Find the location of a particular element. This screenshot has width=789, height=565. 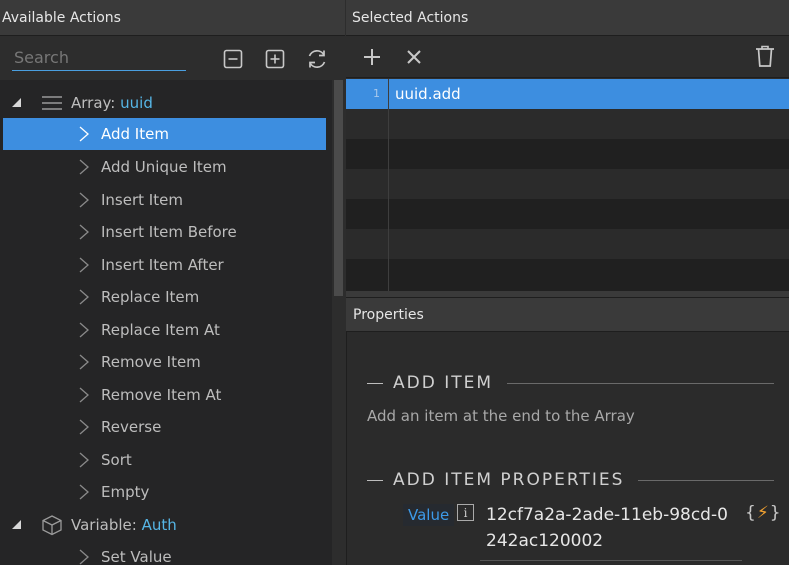

action-item-remove-item: Remove Item is located at coordinates (166, 362).